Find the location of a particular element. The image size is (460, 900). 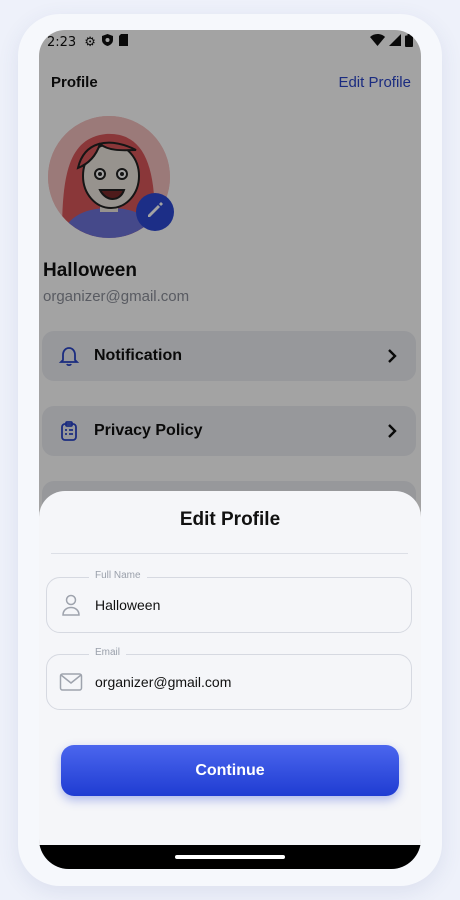

home-indicator is located at coordinates (230, 857).